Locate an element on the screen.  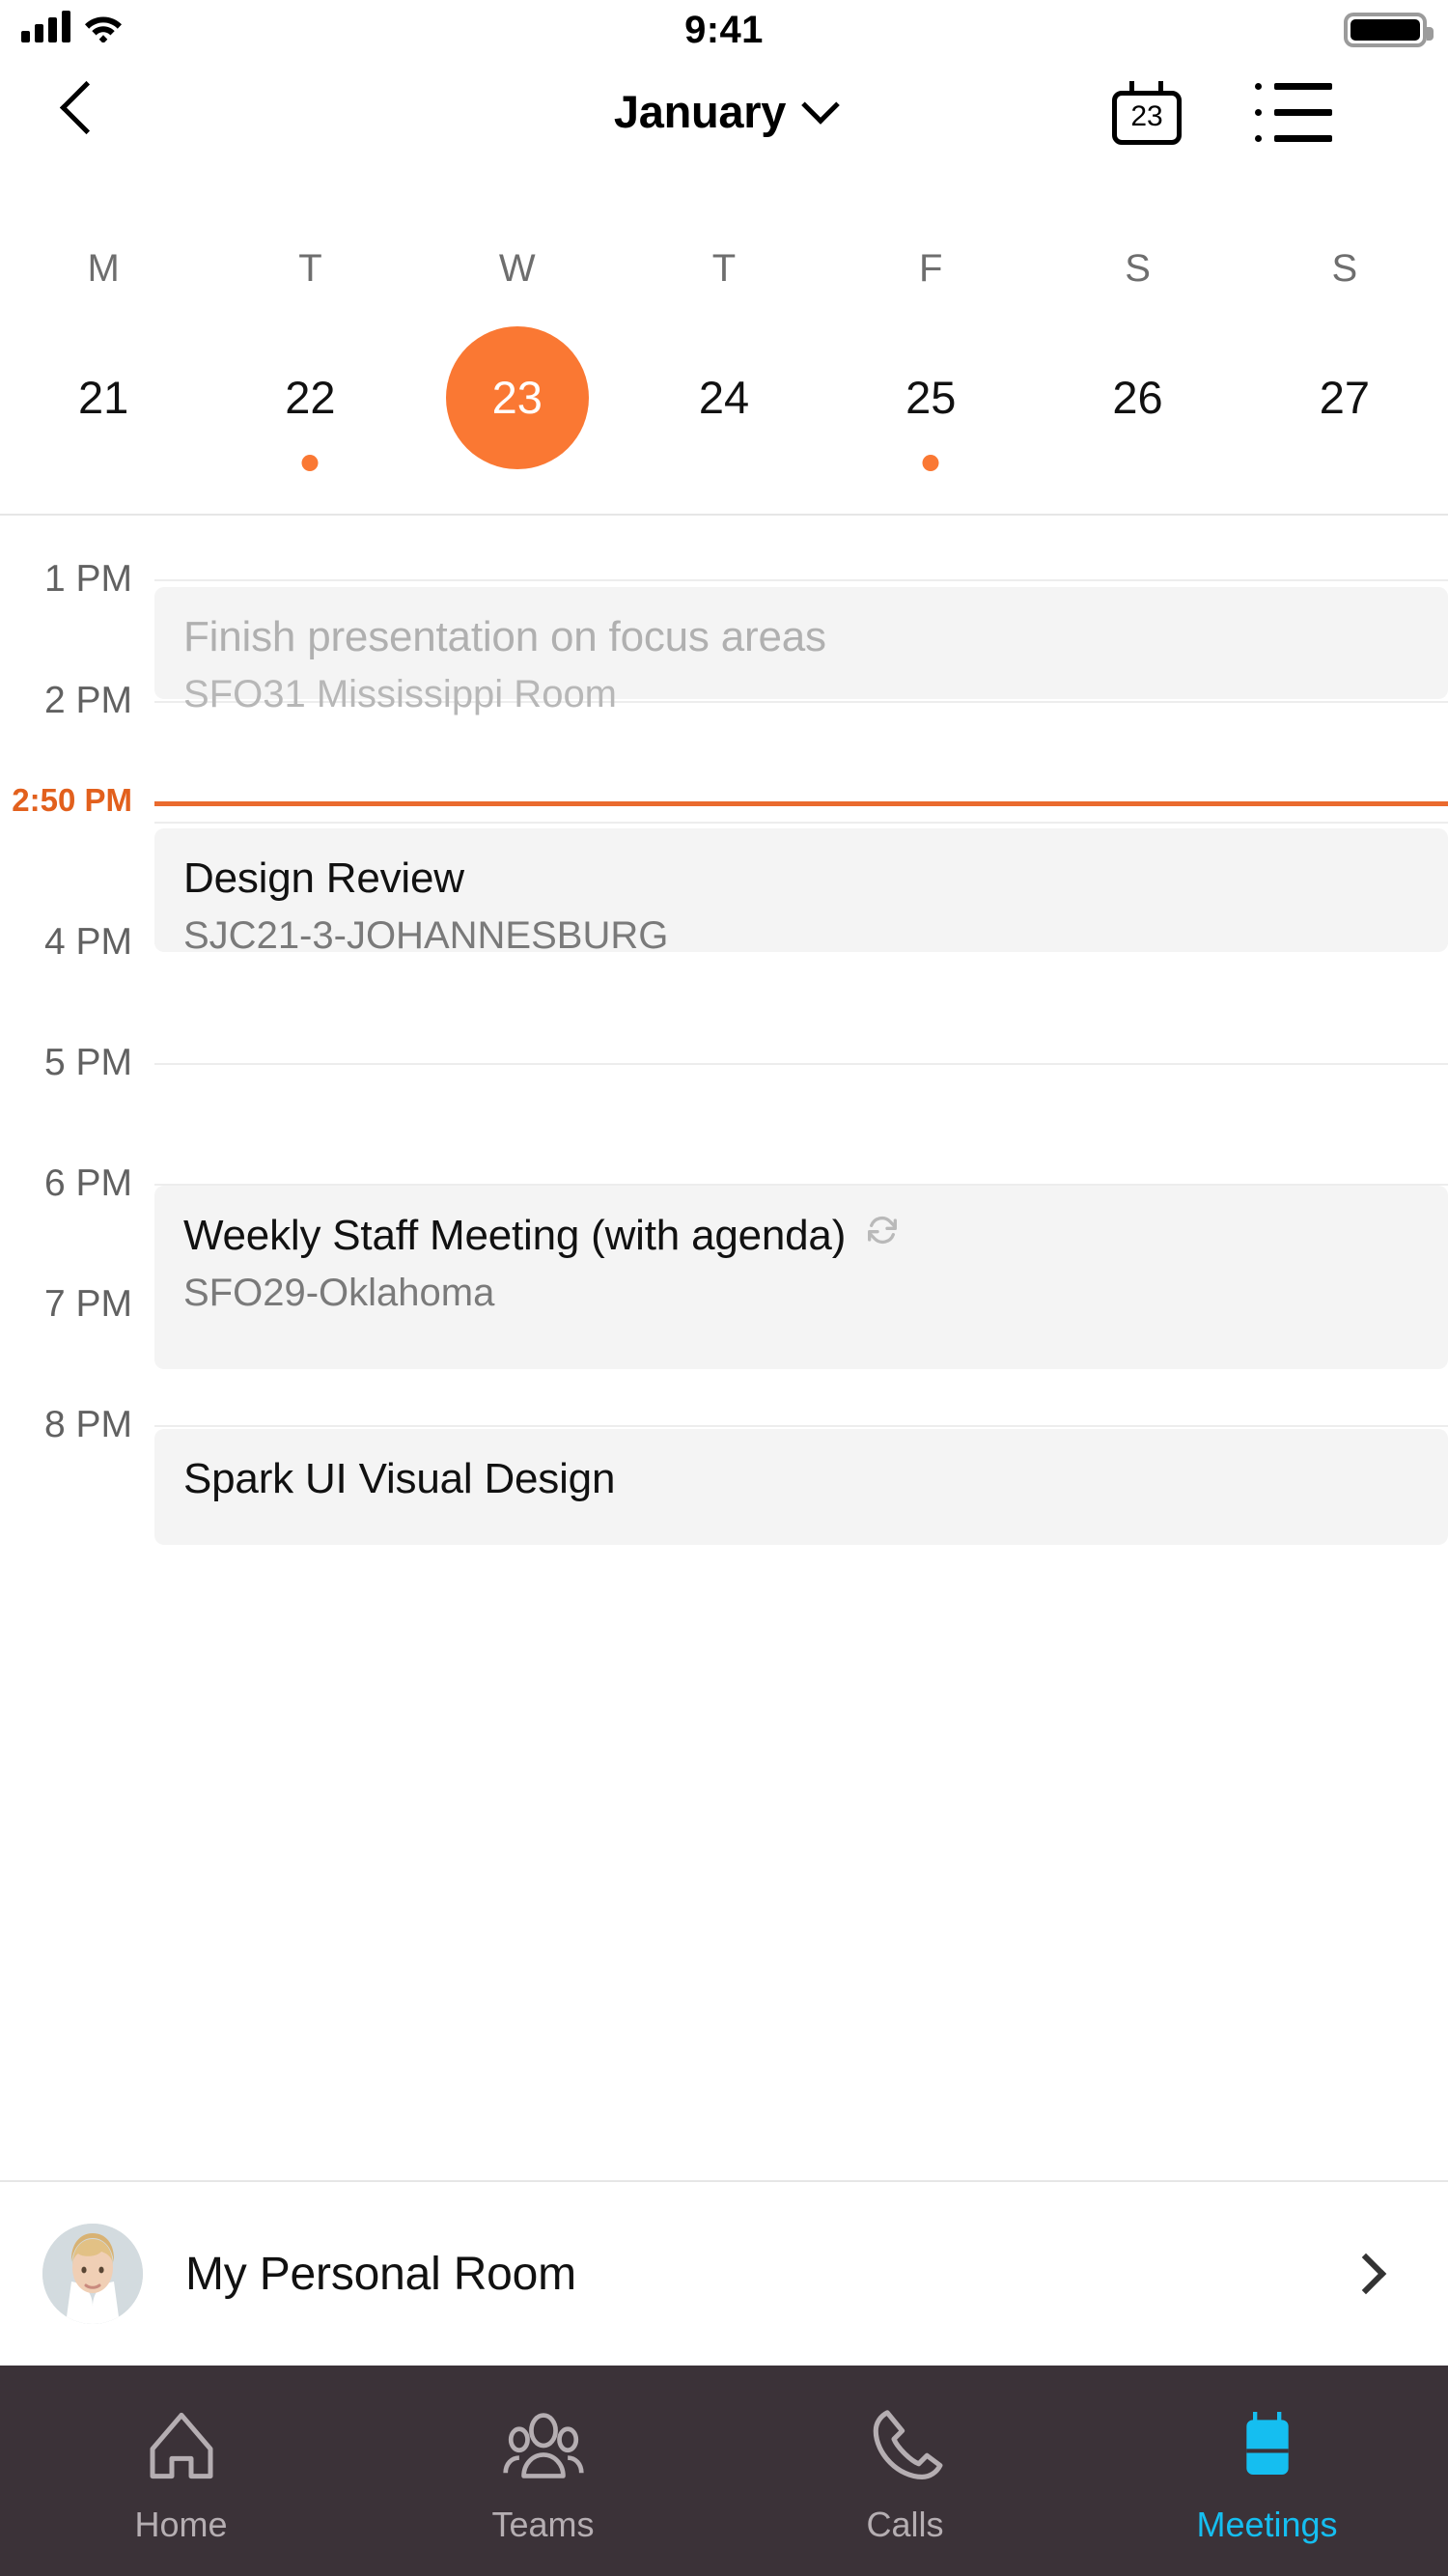
bottom-tab-bar: Home Teams Calls Meetings is located at coordinates (724, 2471).